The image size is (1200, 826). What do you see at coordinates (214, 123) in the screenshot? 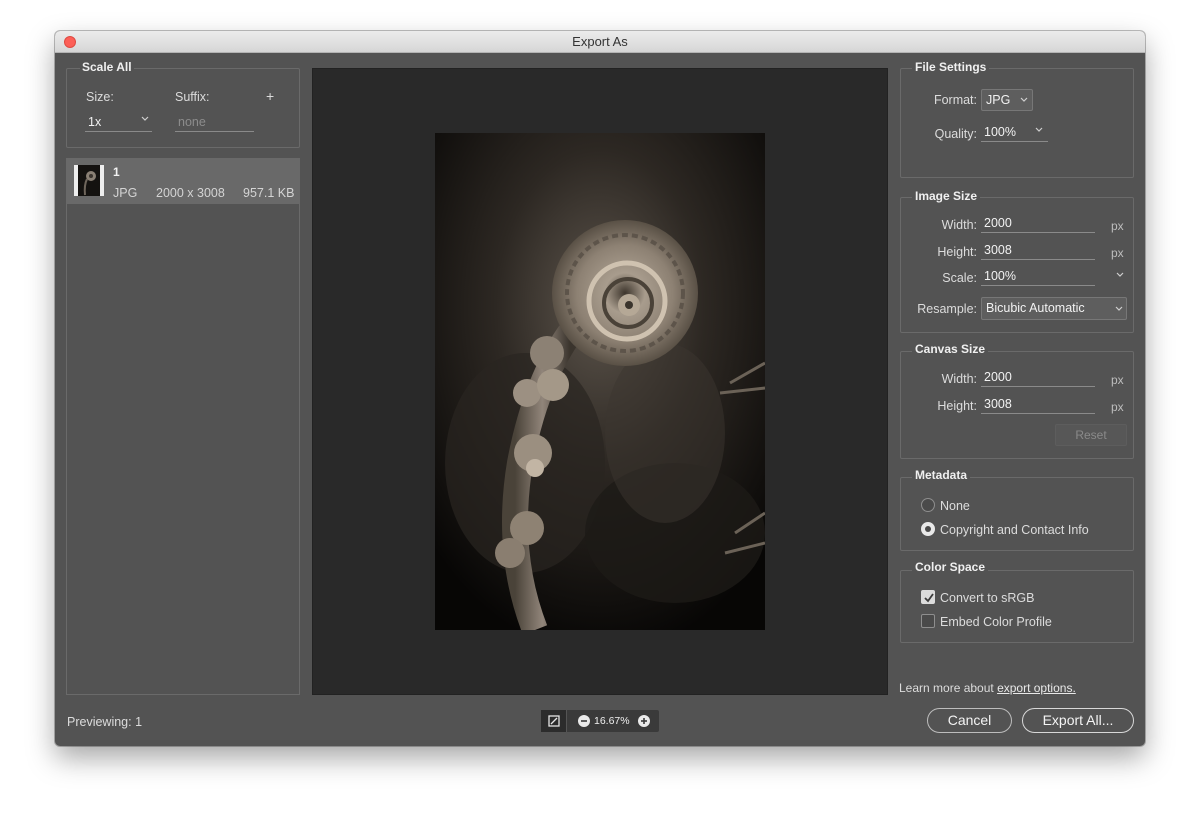
I see `suffix-input: none` at bounding box center [214, 123].